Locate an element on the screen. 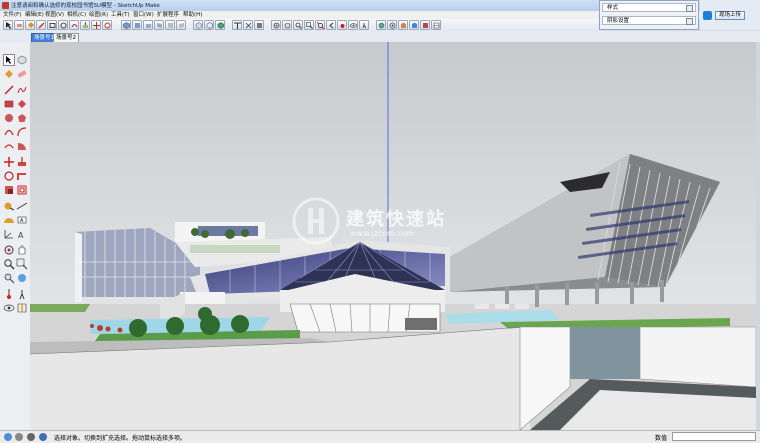  tape-measure-icon is located at coordinates (9, 206).